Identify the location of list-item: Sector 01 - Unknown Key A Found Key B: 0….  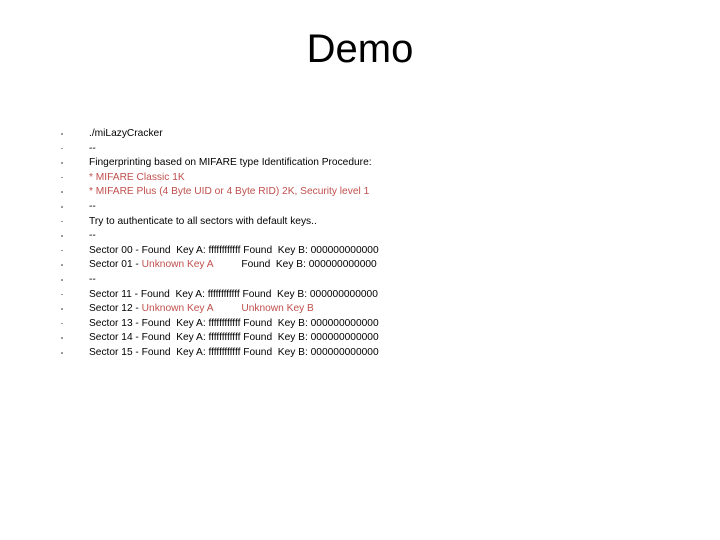
(361, 265).